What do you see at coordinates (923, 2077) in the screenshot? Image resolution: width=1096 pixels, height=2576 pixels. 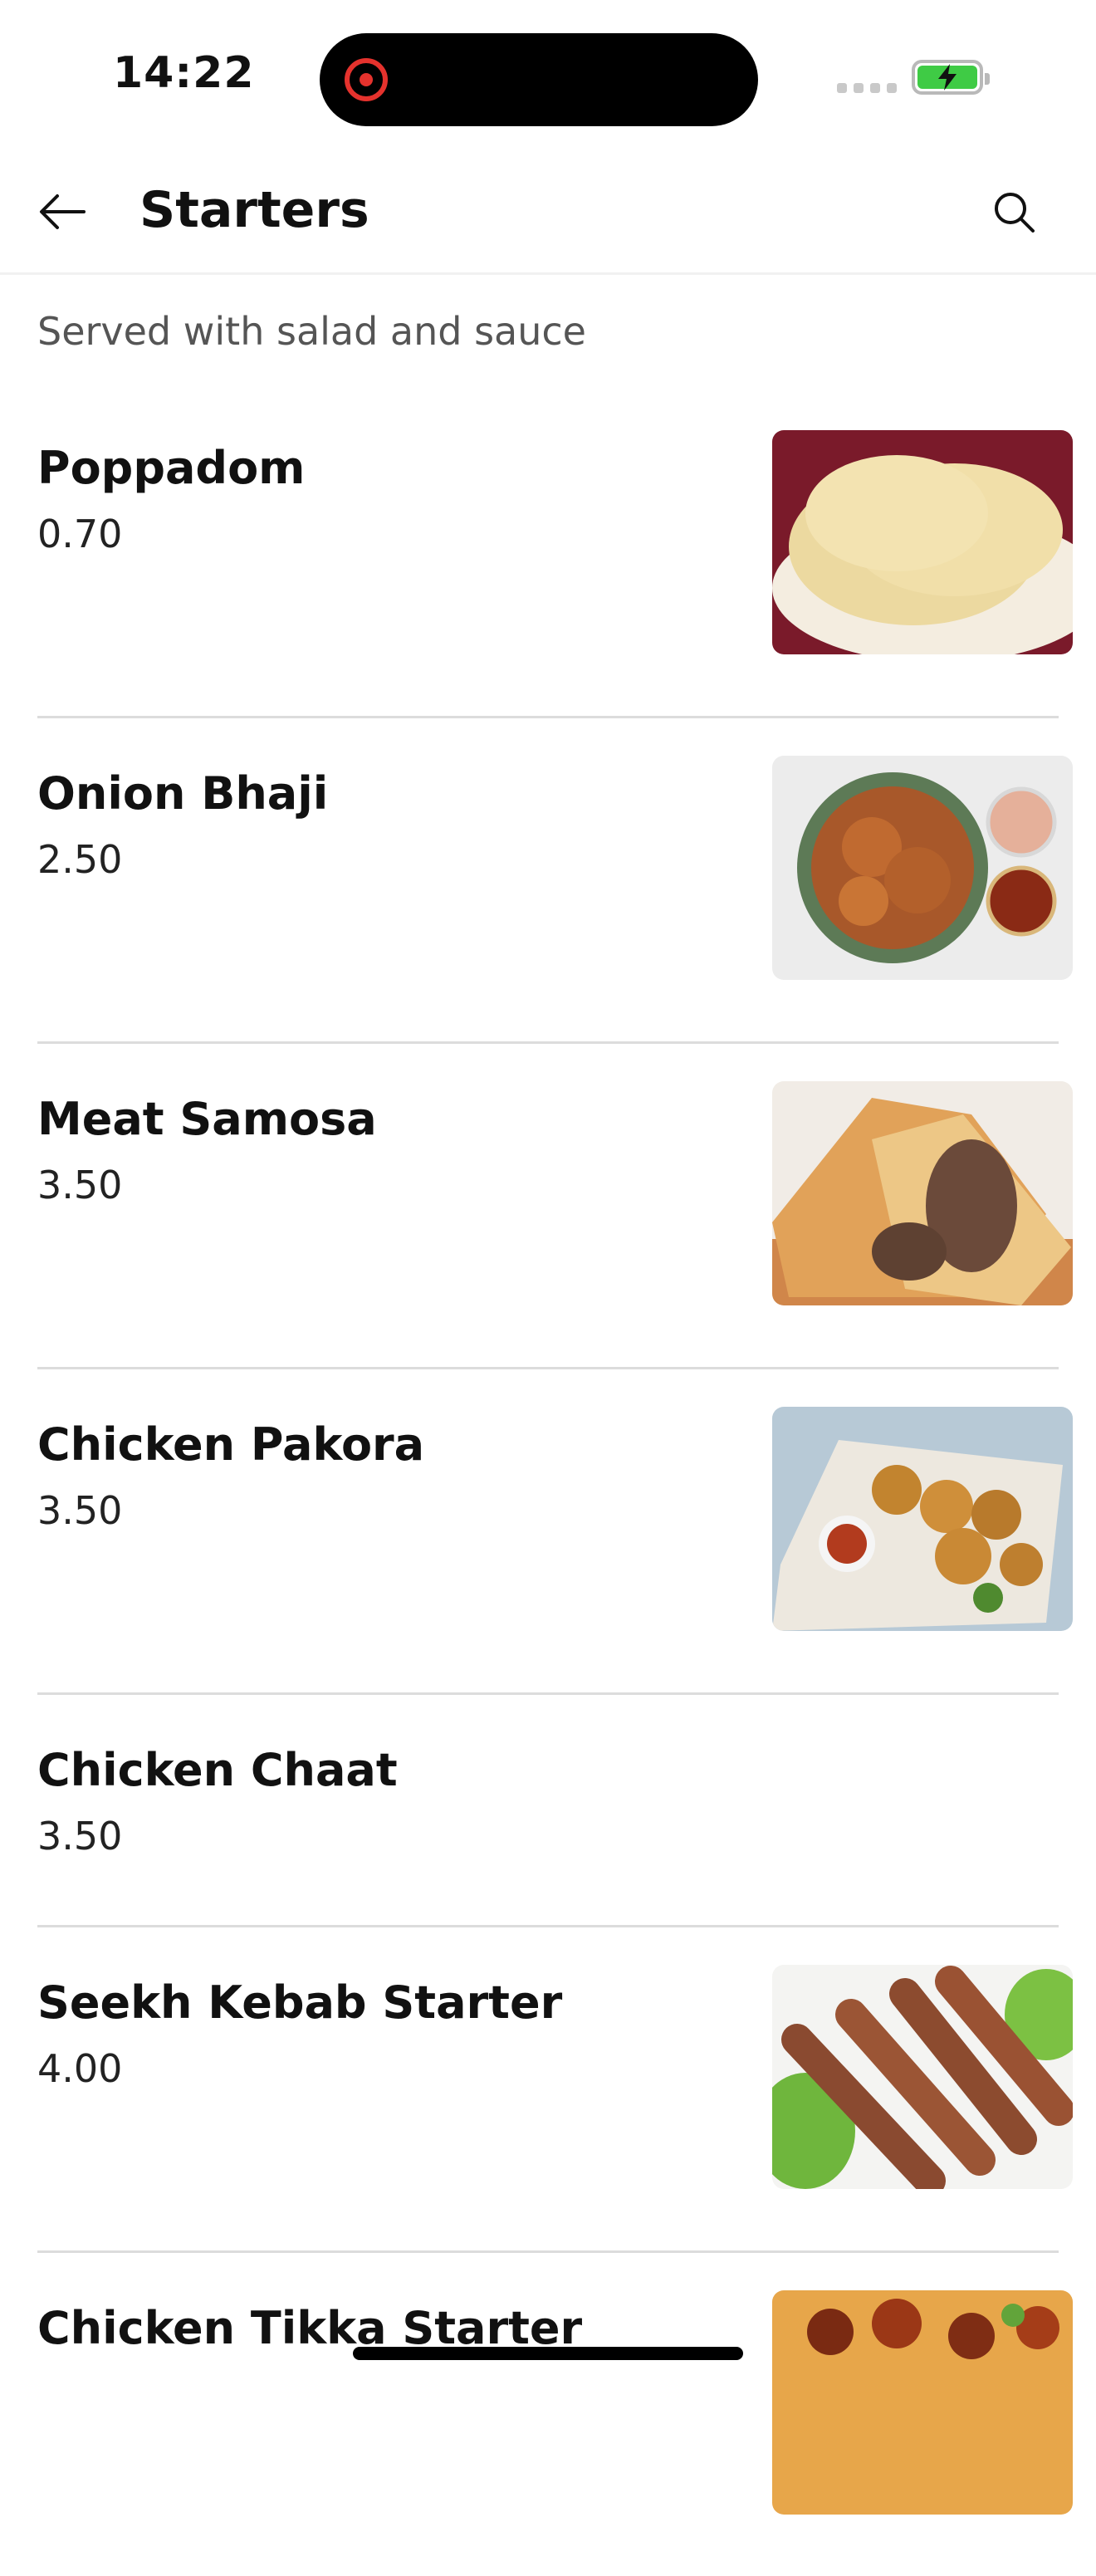 I see `seekh-kebab-photo` at bounding box center [923, 2077].